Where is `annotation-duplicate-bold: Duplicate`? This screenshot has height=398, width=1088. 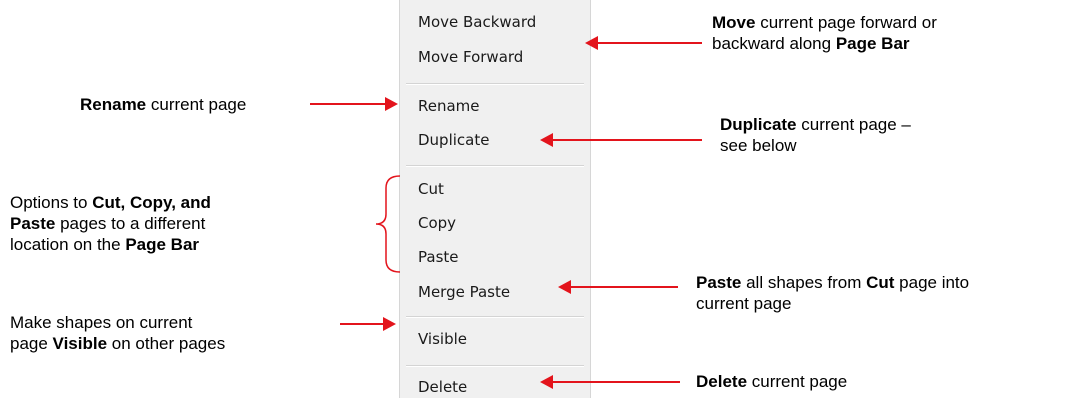
annotation-duplicate-bold: Duplicate is located at coordinates (758, 124).